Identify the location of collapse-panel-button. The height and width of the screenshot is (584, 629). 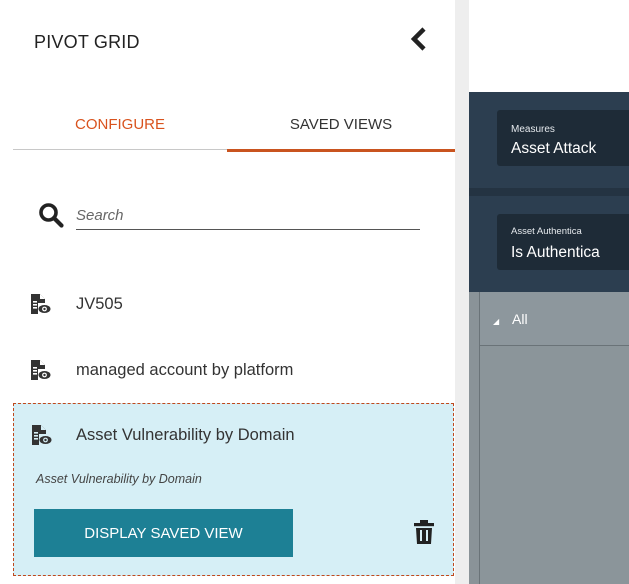
(420, 39).